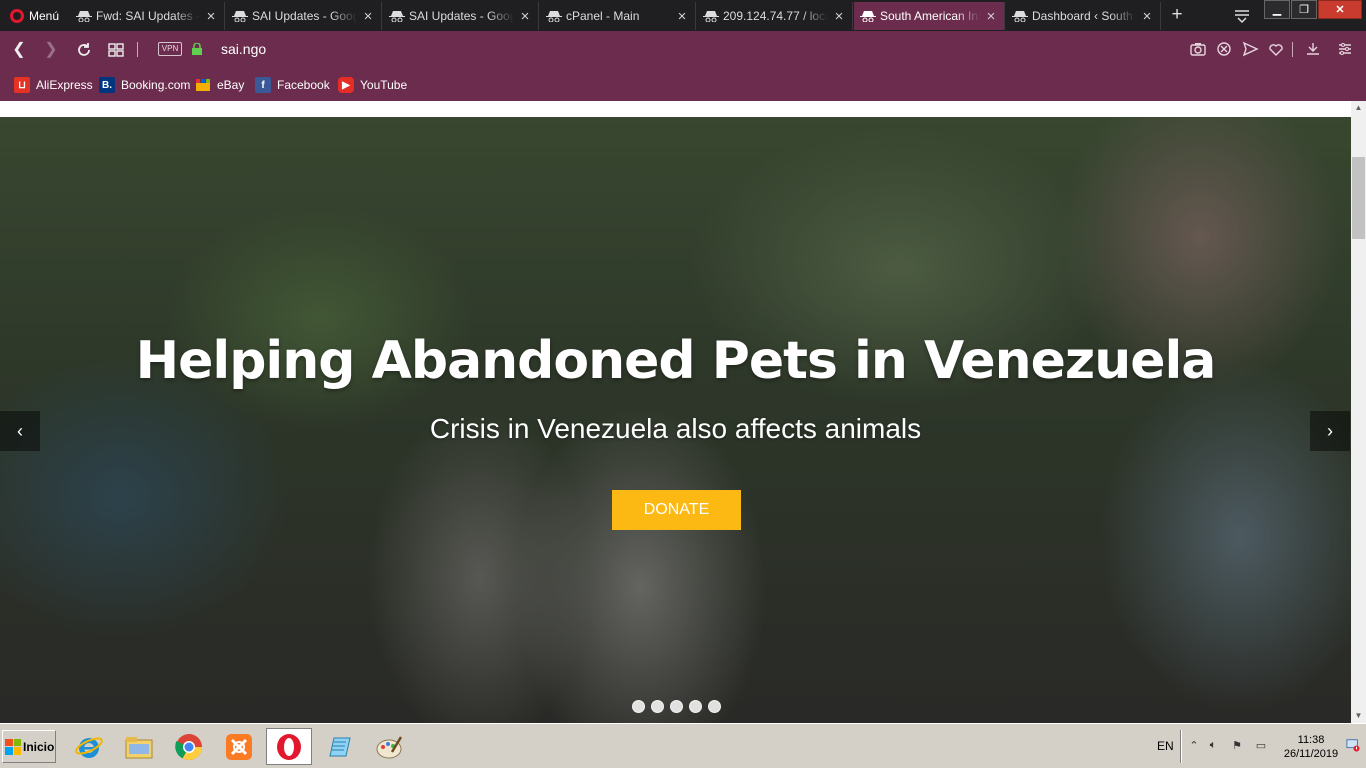 Image resolution: width=1366 pixels, height=768 pixels. Describe the element at coordinates (39, 746) in the screenshot. I see `start-label: Inicio` at that location.